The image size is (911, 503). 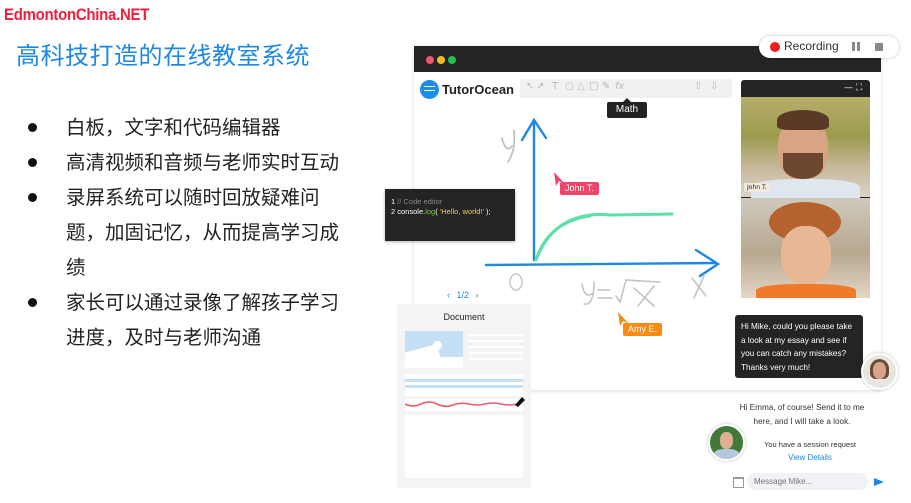 I want to click on window-close-button, so click(x=430, y=60).